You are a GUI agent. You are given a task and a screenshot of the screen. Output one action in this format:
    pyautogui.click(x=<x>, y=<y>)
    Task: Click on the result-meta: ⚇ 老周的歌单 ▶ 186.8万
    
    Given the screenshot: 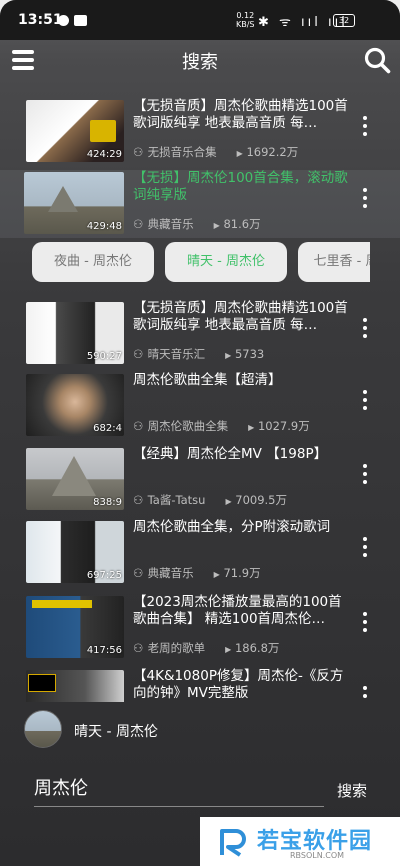 What is the action you would take?
    pyautogui.click(x=206, y=648)
    